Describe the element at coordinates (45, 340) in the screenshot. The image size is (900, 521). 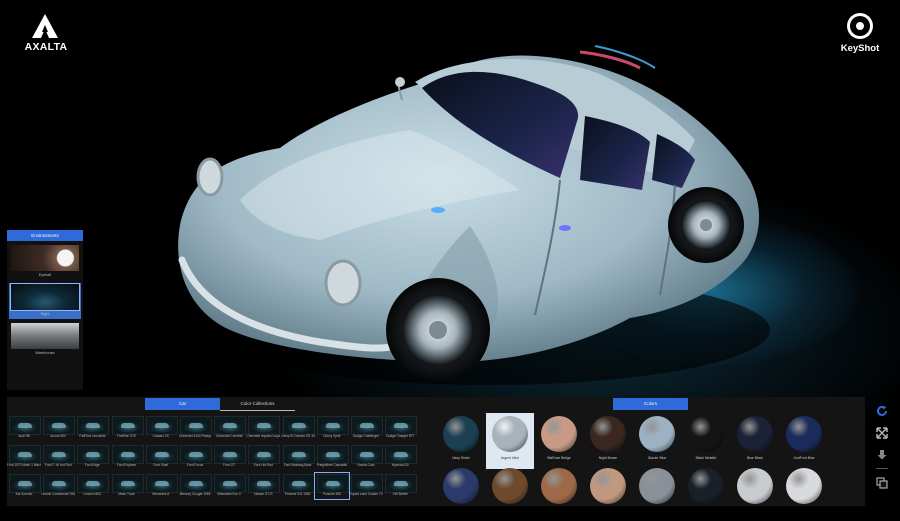
I see `env-item-warehouse: Warehouse` at that location.